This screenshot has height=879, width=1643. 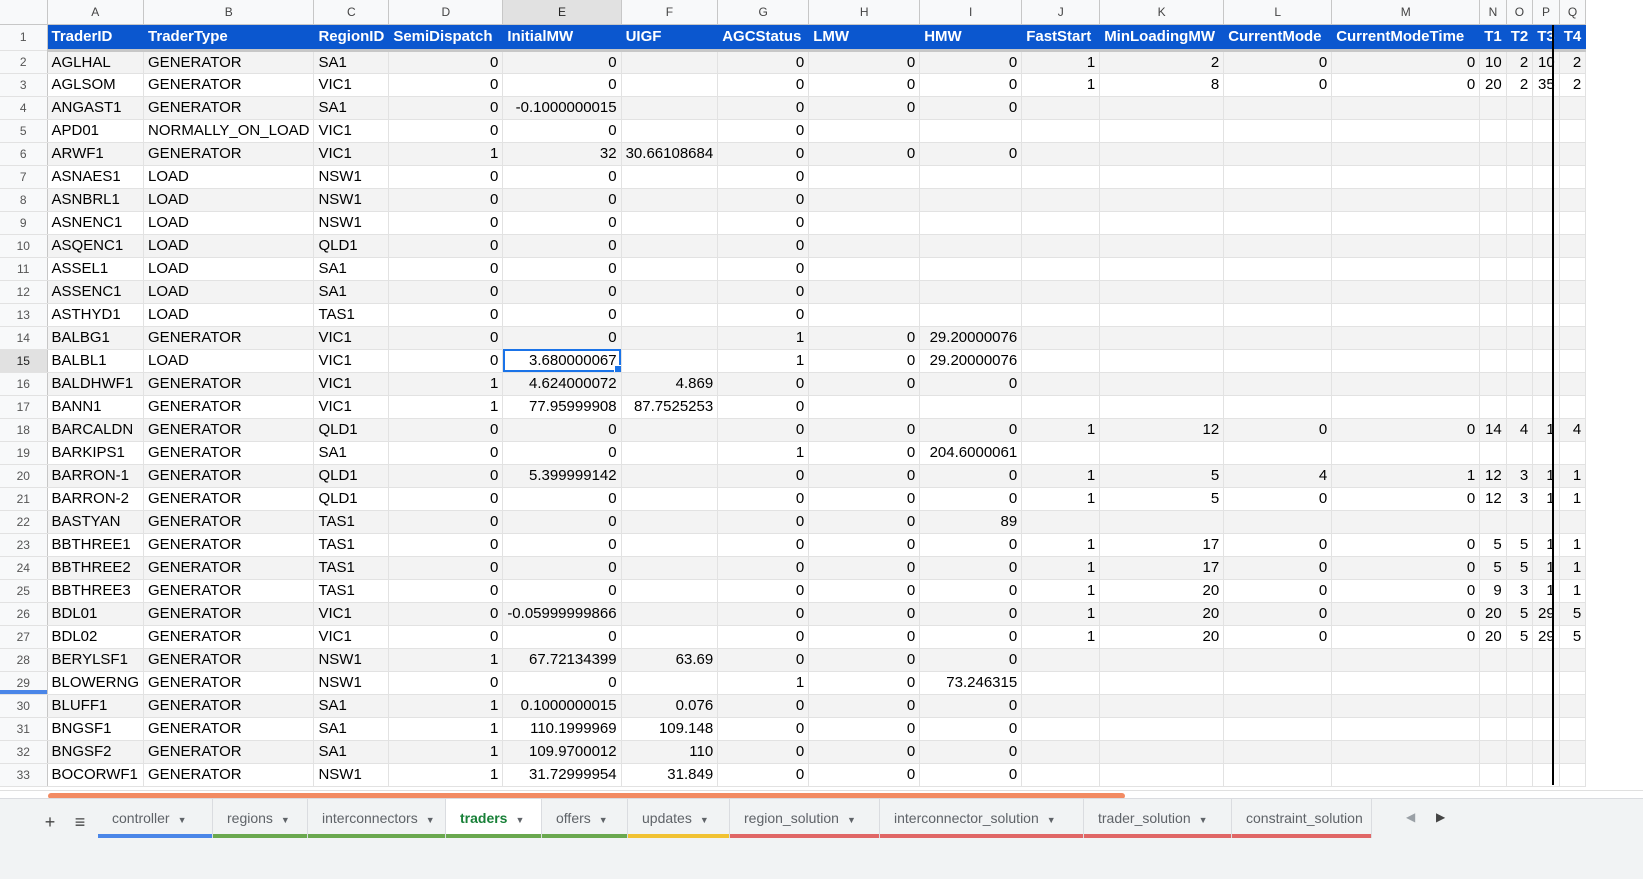 What do you see at coordinates (1278, 476) in the screenshot?
I see `cell: 4` at bounding box center [1278, 476].